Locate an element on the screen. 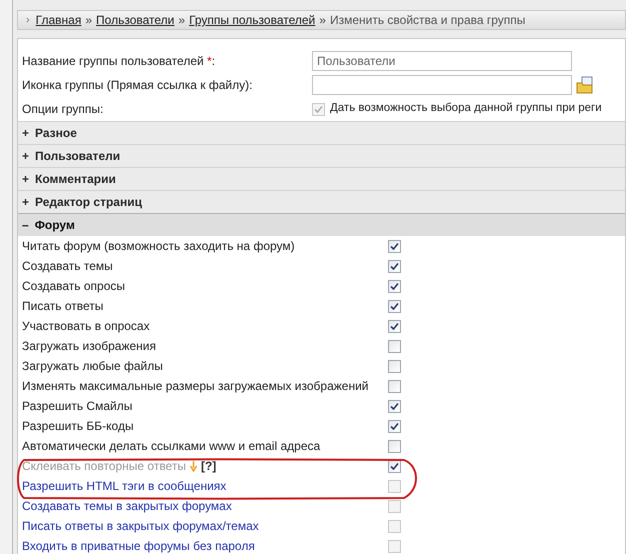 The width and height of the screenshot is (626, 554). section-header: + Комментарии is located at coordinates (321, 178).